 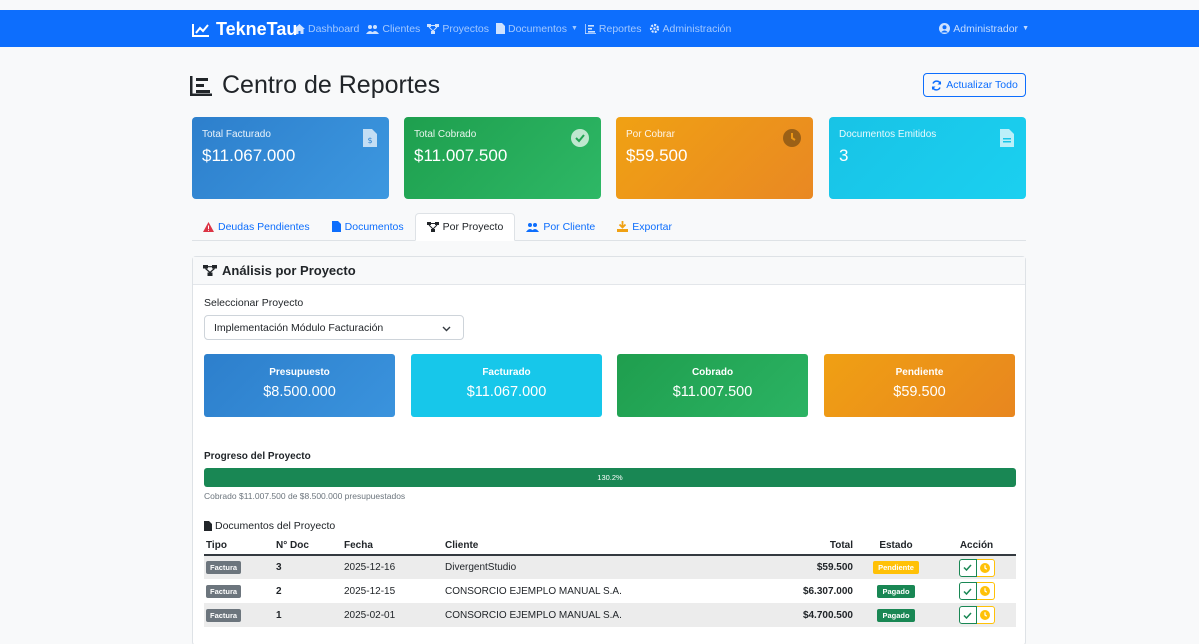 What do you see at coordinates (623, 226) in the screenshot?
I see `download-icon` at bounding box center [623, 226].